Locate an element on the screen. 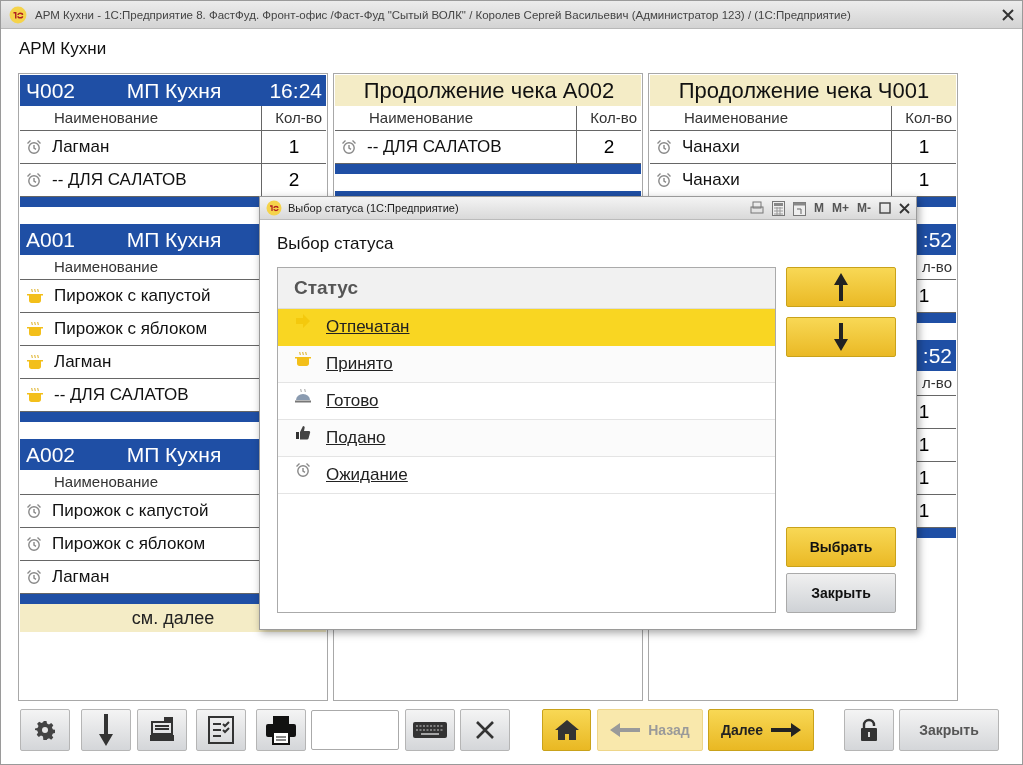 This screenshot has width=1023, height=765. window-title: АРМ Кухни - 1С:Предприятие 8. ФастФуд. Фронт-офис /Фаст-Фуд "Сытый ВОЛК" / Королев Сергей Васильевич (Администратор 123) / (1С:Предприятие) is located at coordinates (443, 14).